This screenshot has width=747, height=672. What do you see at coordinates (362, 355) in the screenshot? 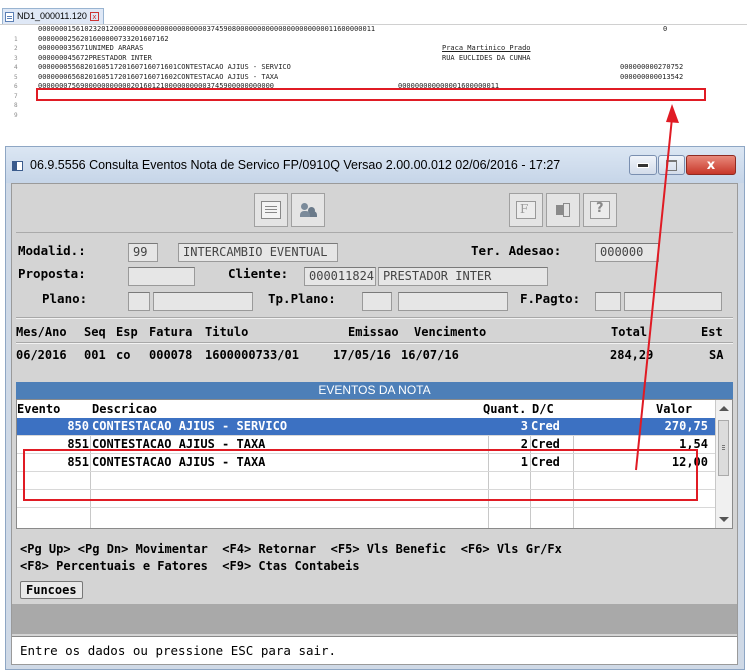
I see `cell-emissao: 17/05/16` at bounding box center [362, 355].